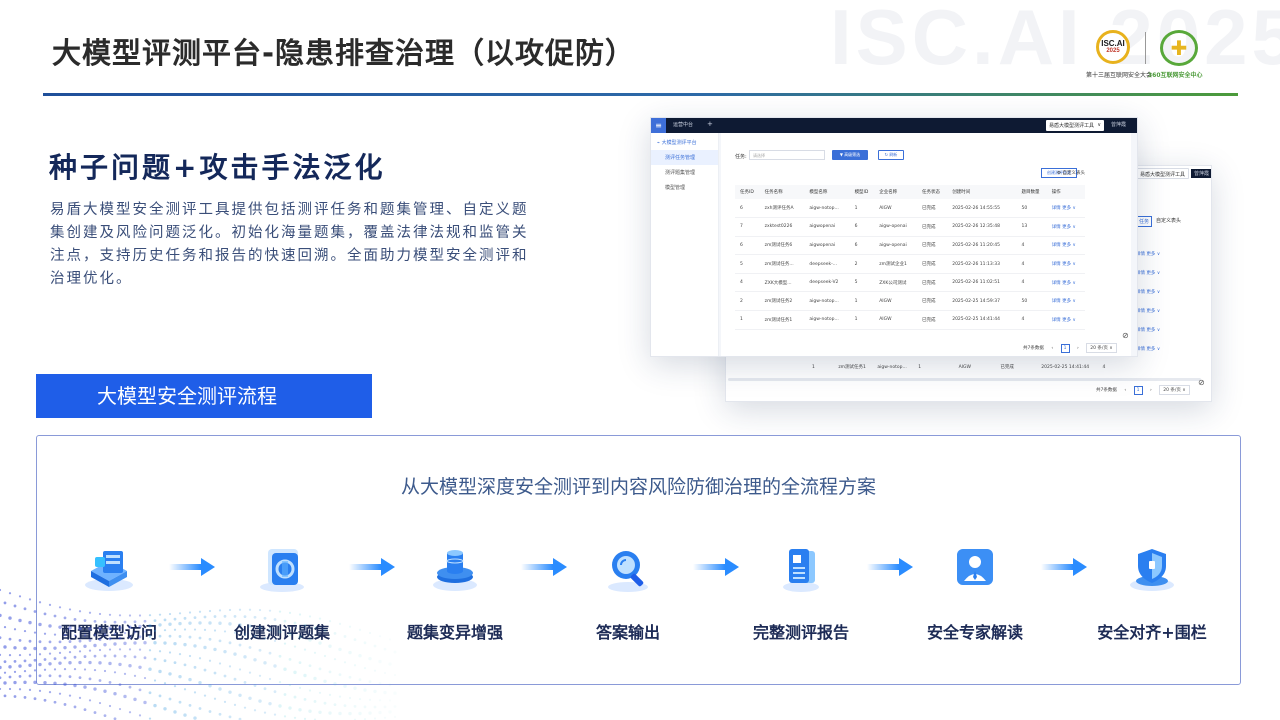 This screenshot has height=720, width=1280. What do you see at coordinates (896, 246) in the screenshot?
I see `cell: aigw-openai` at bounding box center [896, 246].